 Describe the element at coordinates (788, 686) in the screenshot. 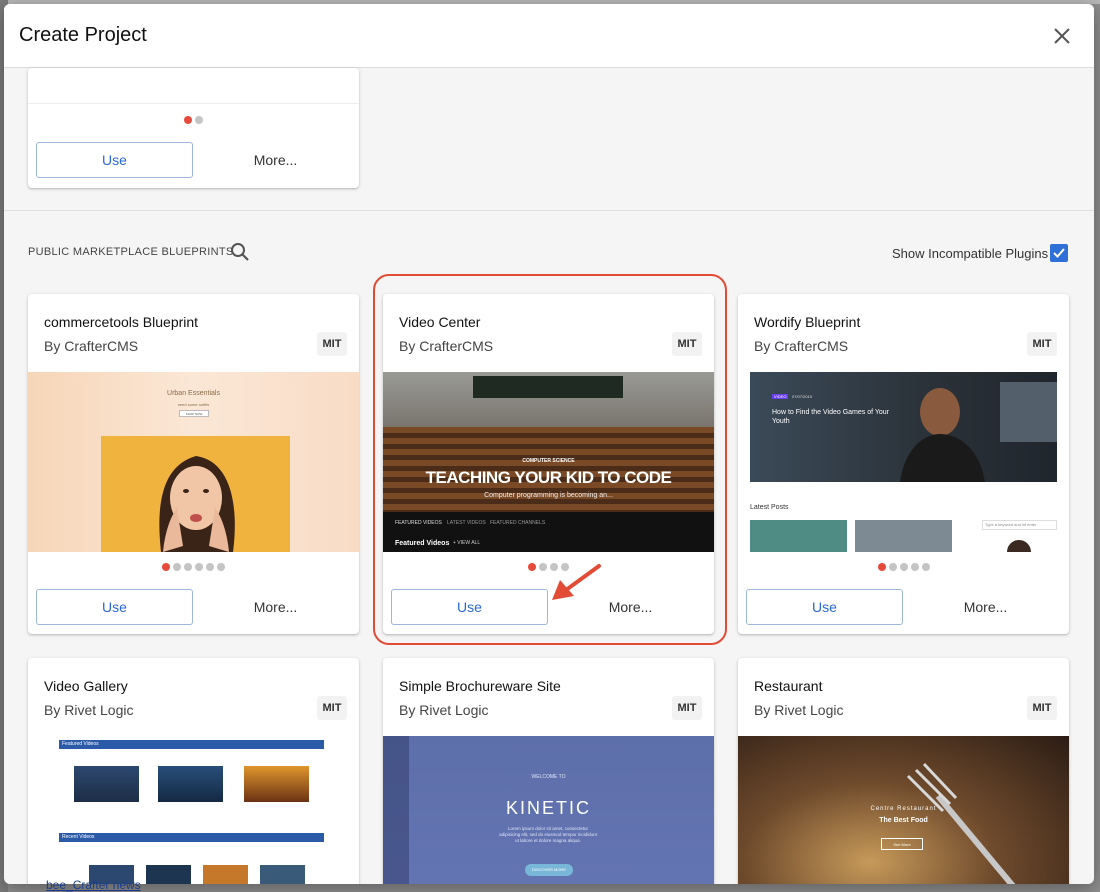

I see `card-title: Restaurant` at that location.